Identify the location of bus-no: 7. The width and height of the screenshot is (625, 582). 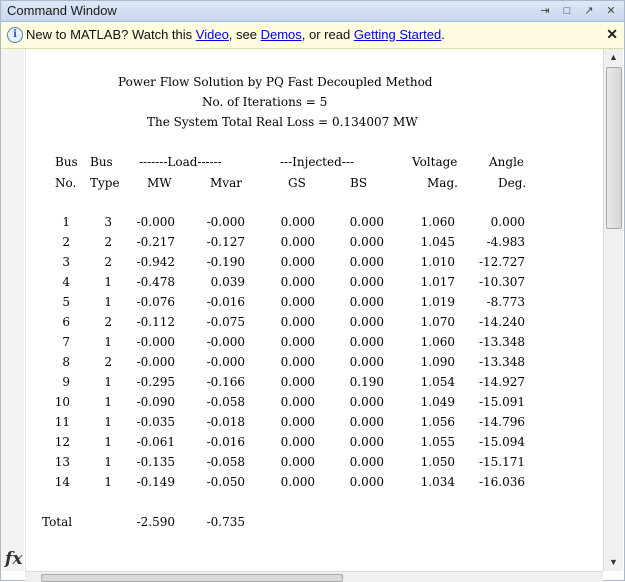
(66, 342).